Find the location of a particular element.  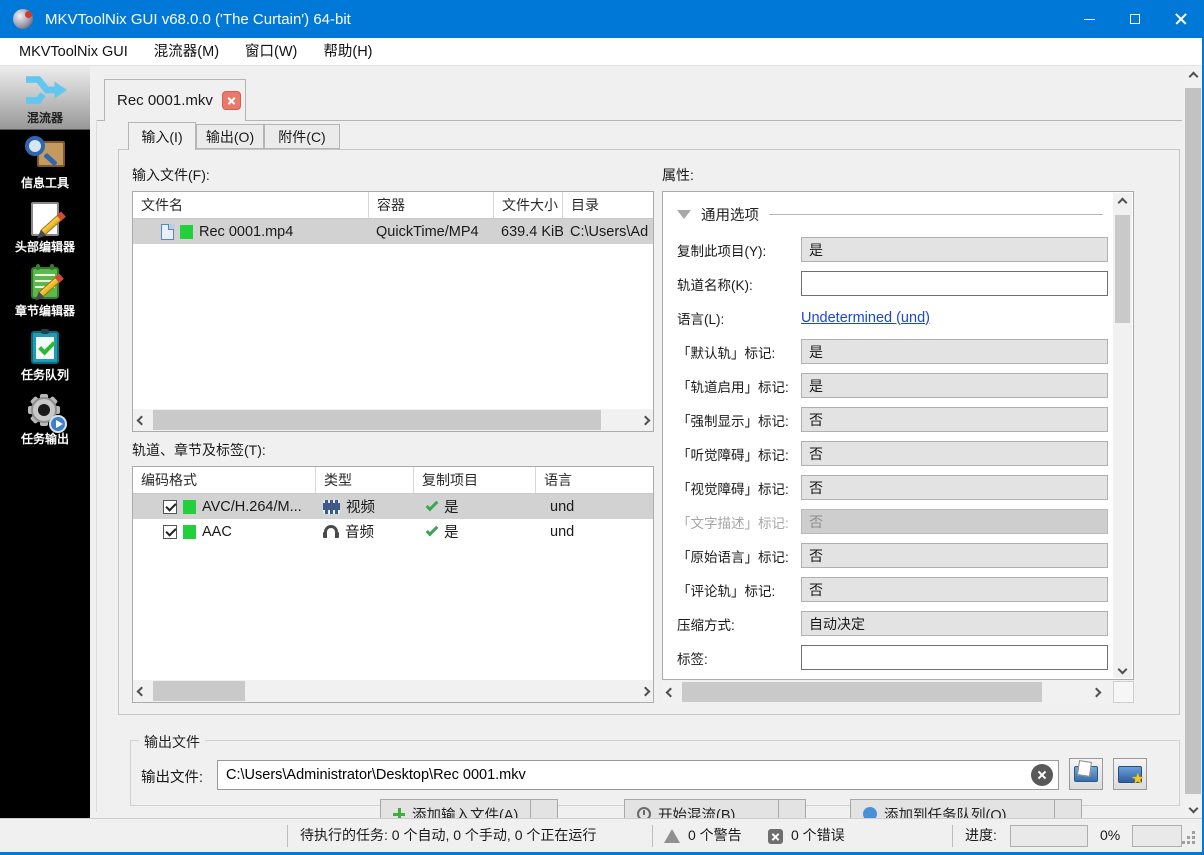

menu-window: 窗口(W) is located at coordinates (271, 52).